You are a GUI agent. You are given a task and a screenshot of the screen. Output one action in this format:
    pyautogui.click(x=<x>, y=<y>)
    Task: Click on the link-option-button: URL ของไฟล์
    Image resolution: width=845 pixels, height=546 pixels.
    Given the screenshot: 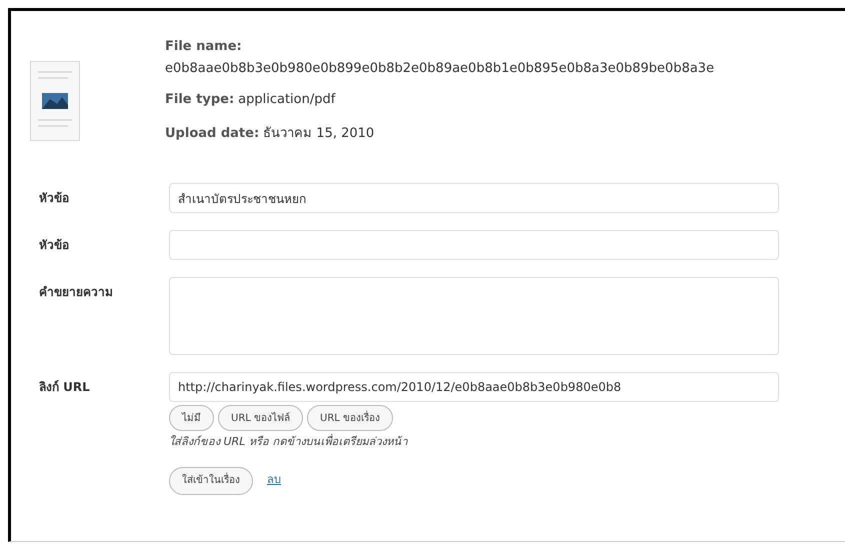 What is the action you would take?
    pyautogui.click(x=261, y=418)
    